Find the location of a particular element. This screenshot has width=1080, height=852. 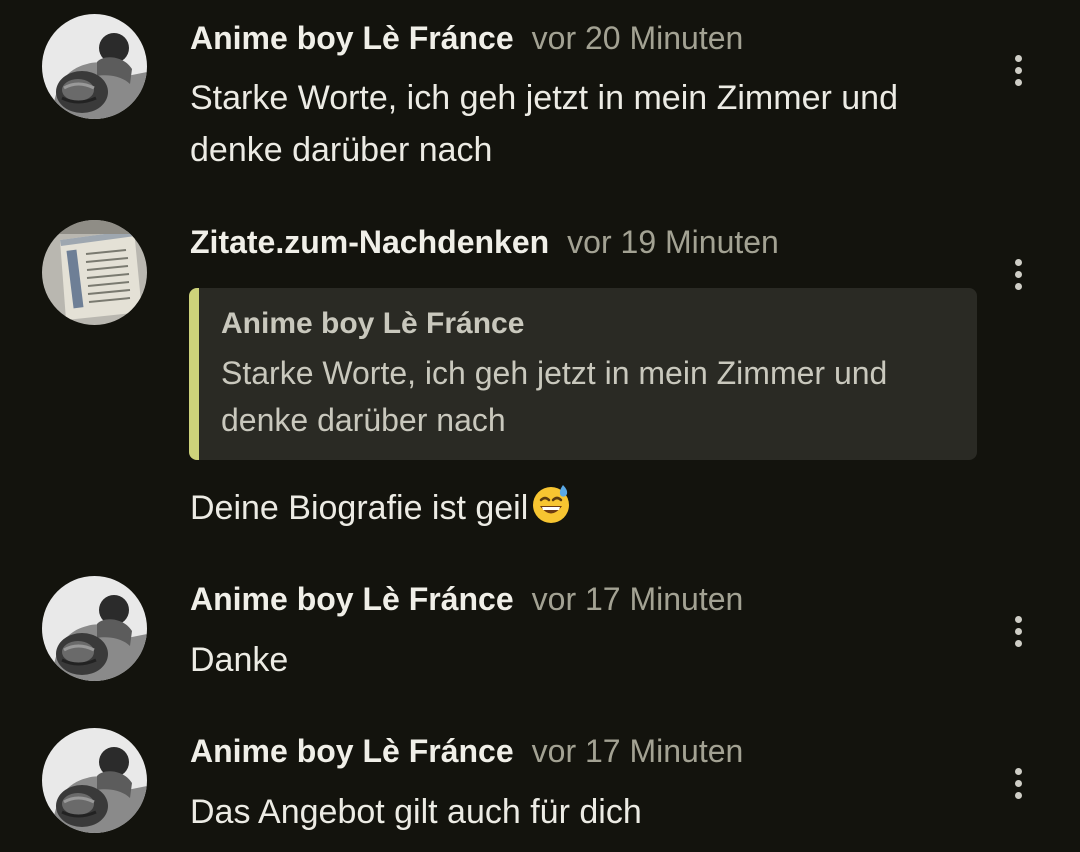

comment-author: Zitate.zum-Nachdenken is located at coordinates (369, 242).